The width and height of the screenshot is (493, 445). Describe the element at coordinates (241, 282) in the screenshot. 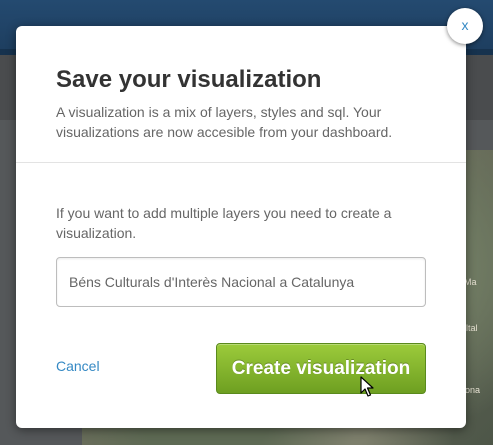

I see `visualization-name-input` at that location.